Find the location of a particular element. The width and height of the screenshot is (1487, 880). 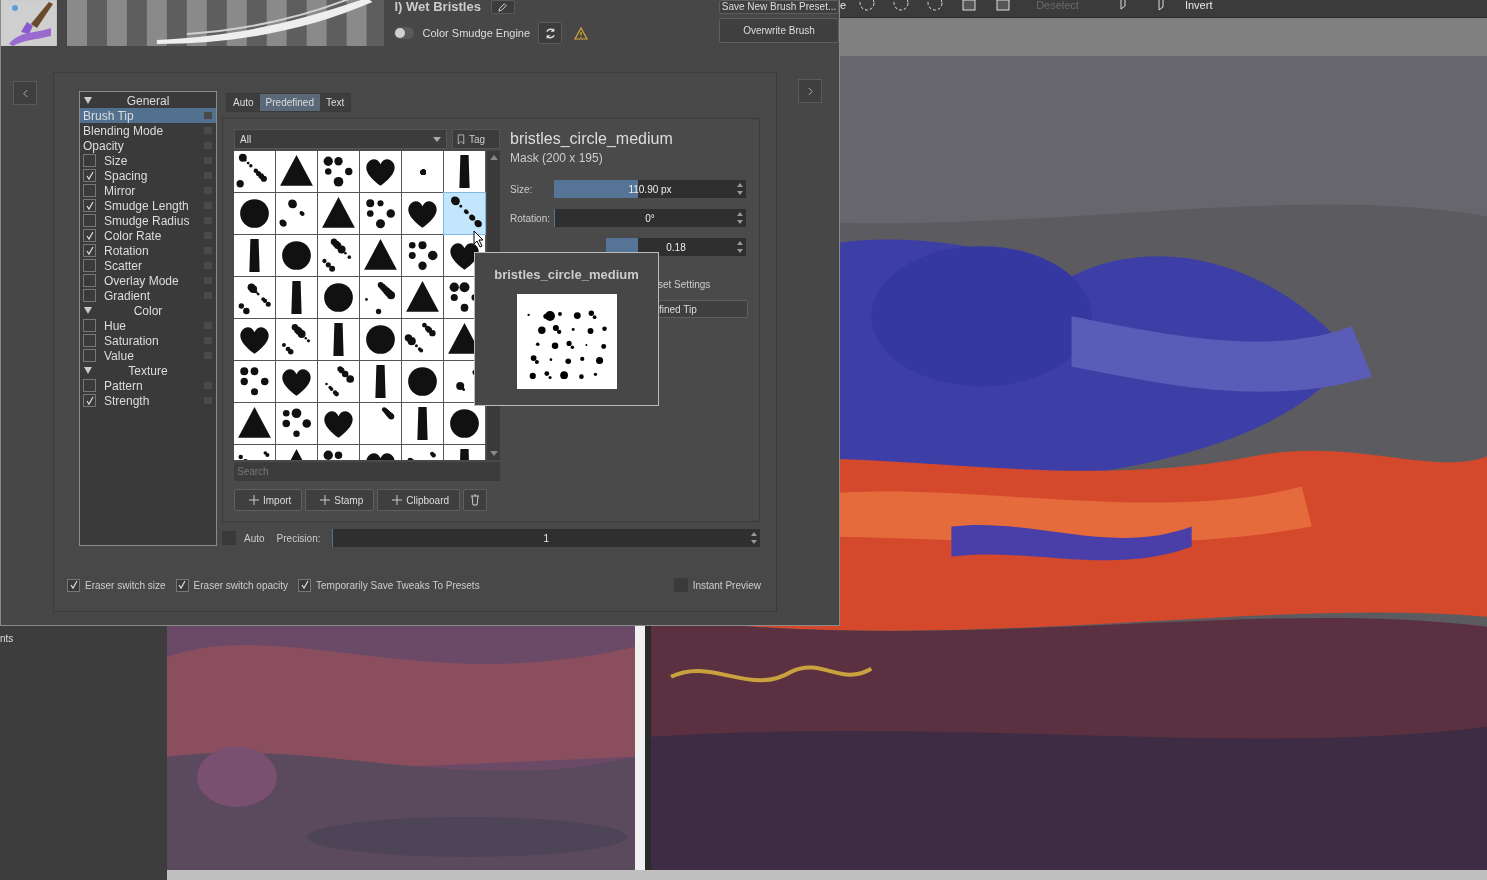

tag-button: Tag is located at coordinates (476, 139).